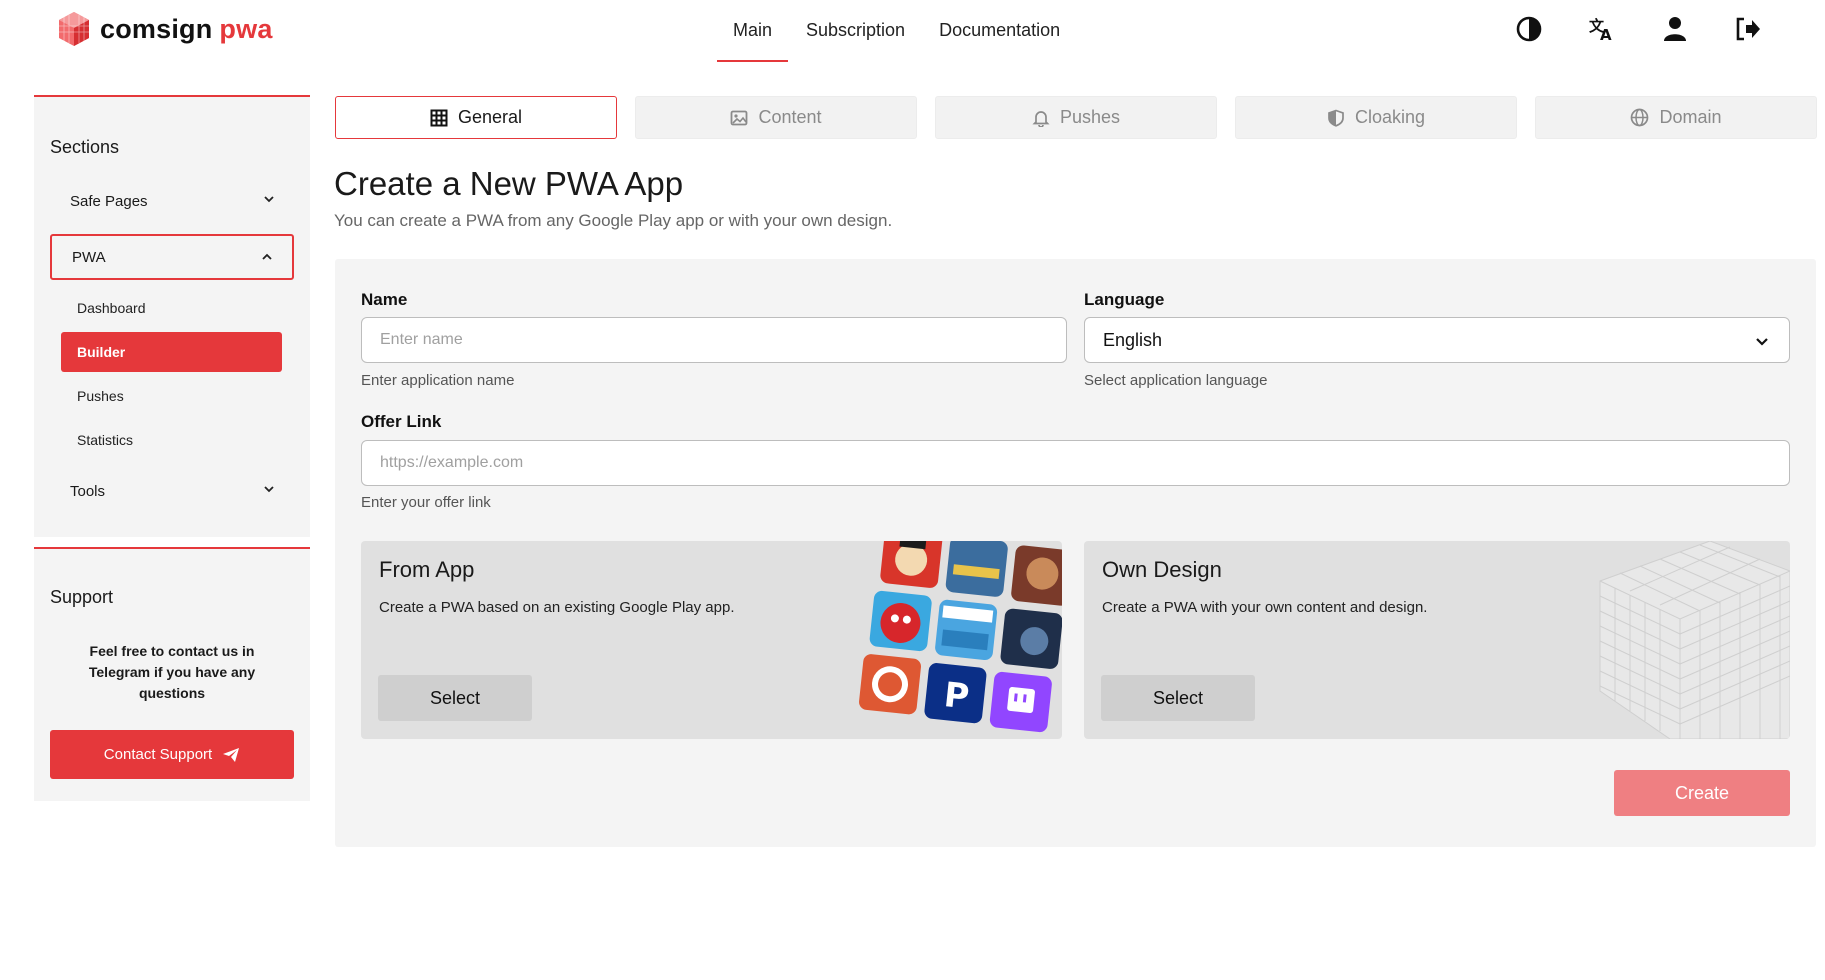  What do you see at coordinates (246, 28) in the screenshot?
I see `brand-name-part2: pwa` at bounding box center [246, 28].